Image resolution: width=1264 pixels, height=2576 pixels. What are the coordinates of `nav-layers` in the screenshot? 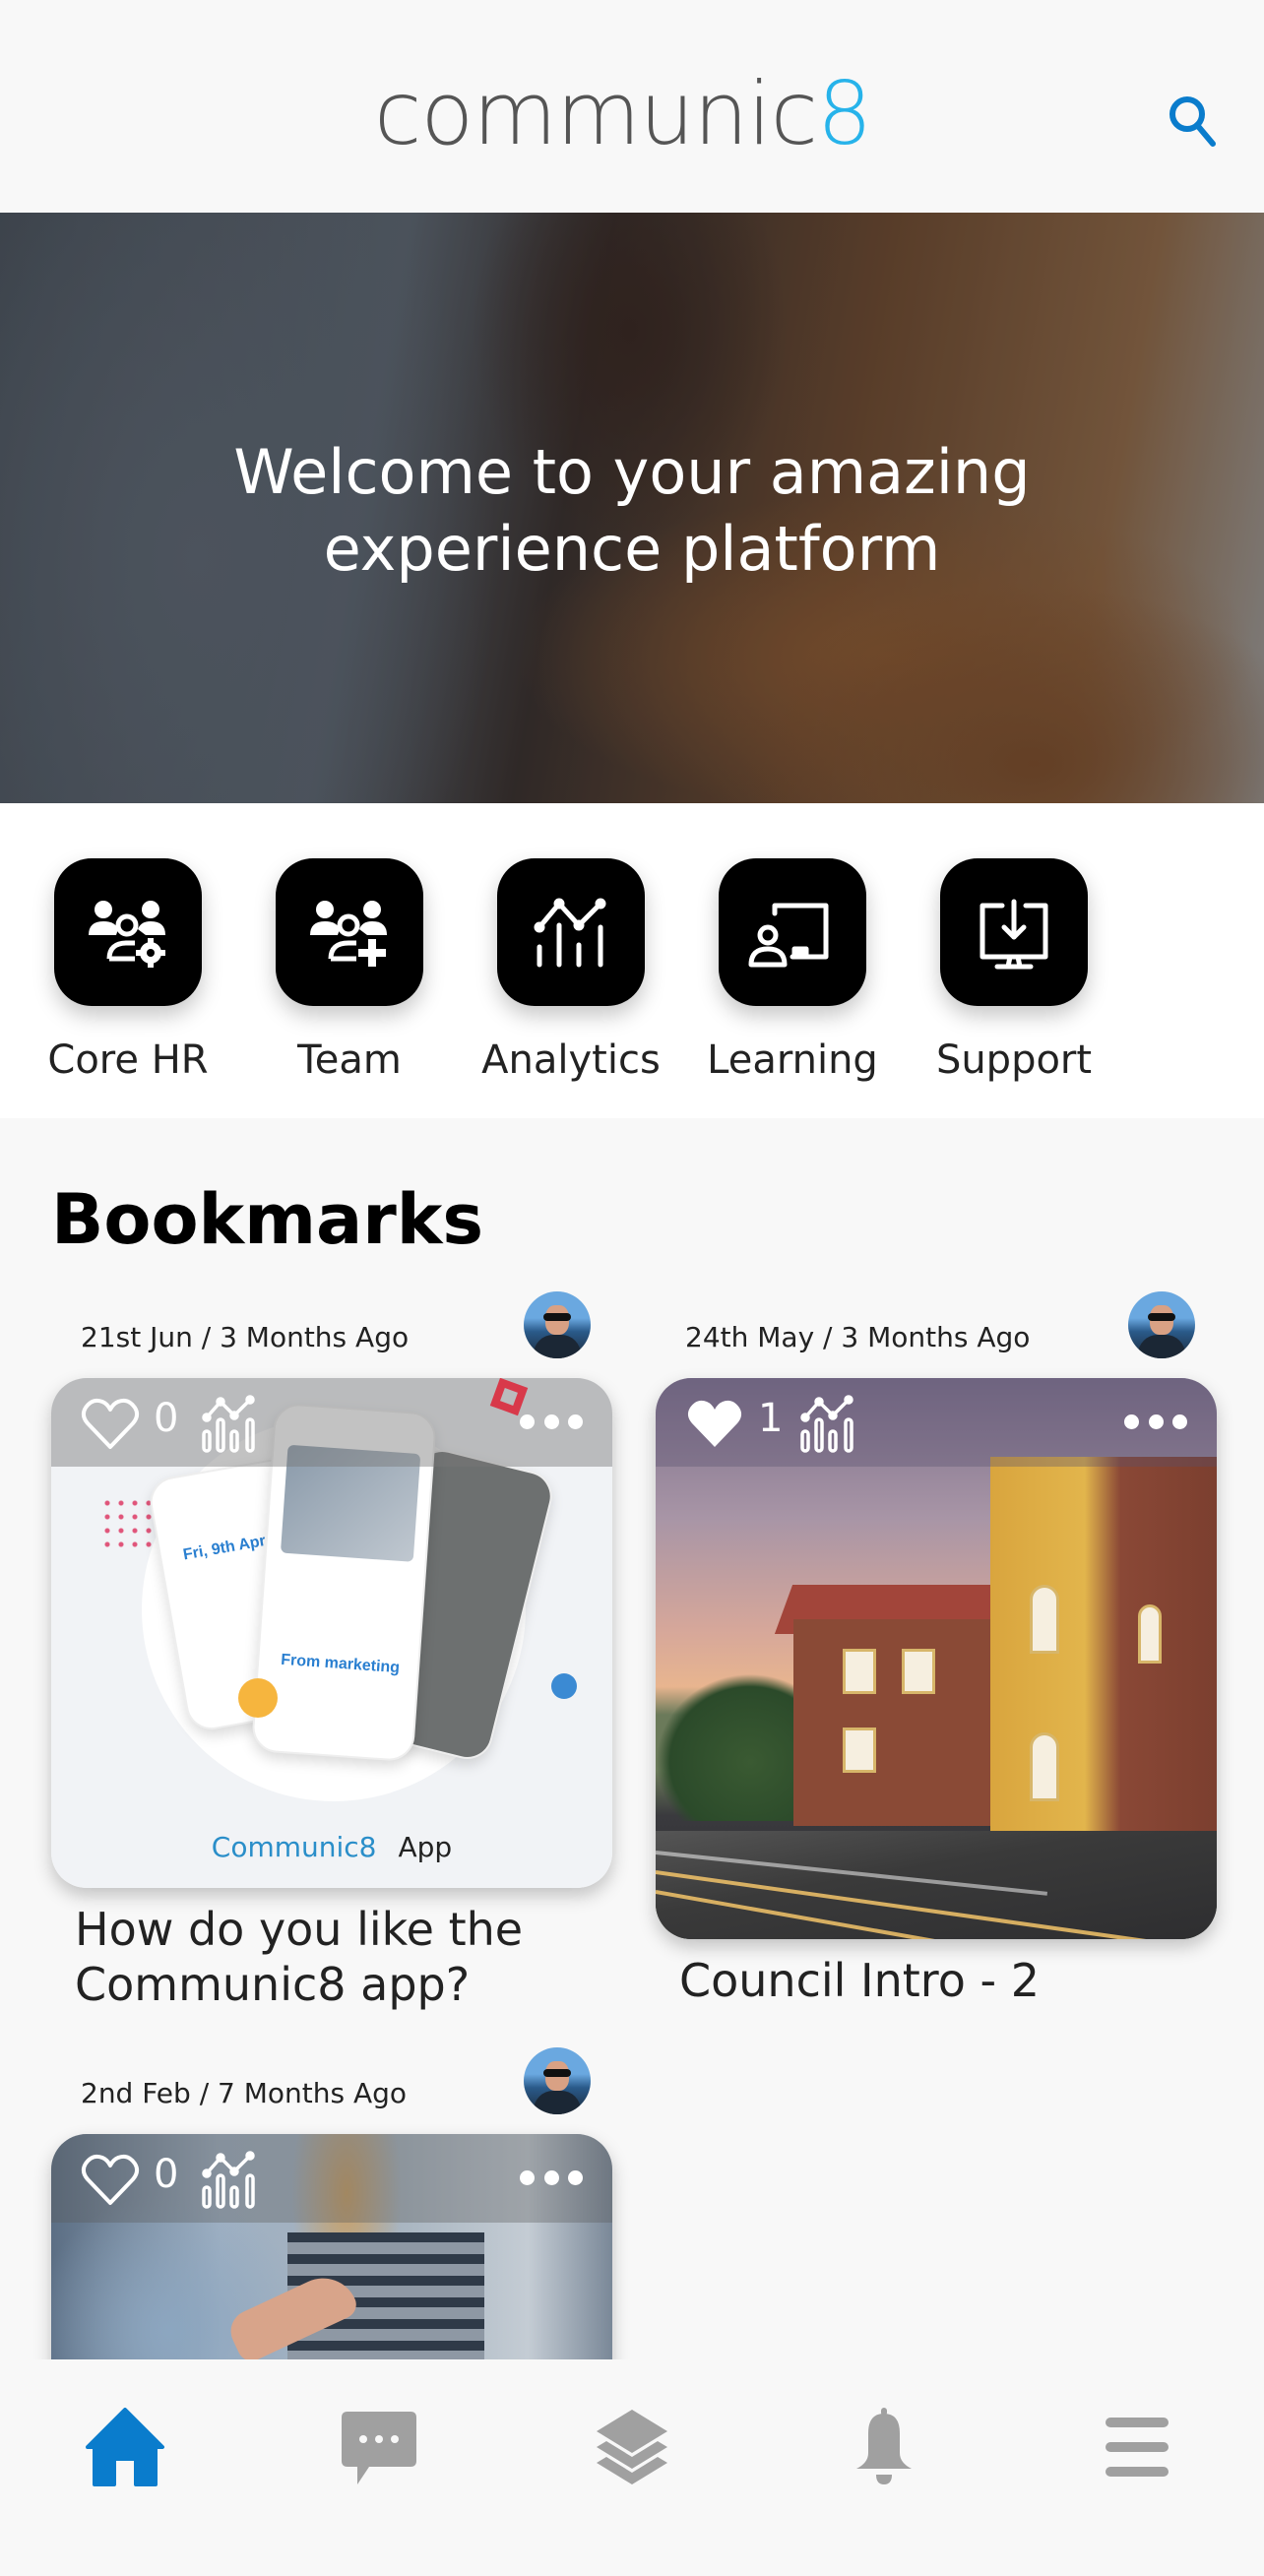 It's located at (632, 2447).